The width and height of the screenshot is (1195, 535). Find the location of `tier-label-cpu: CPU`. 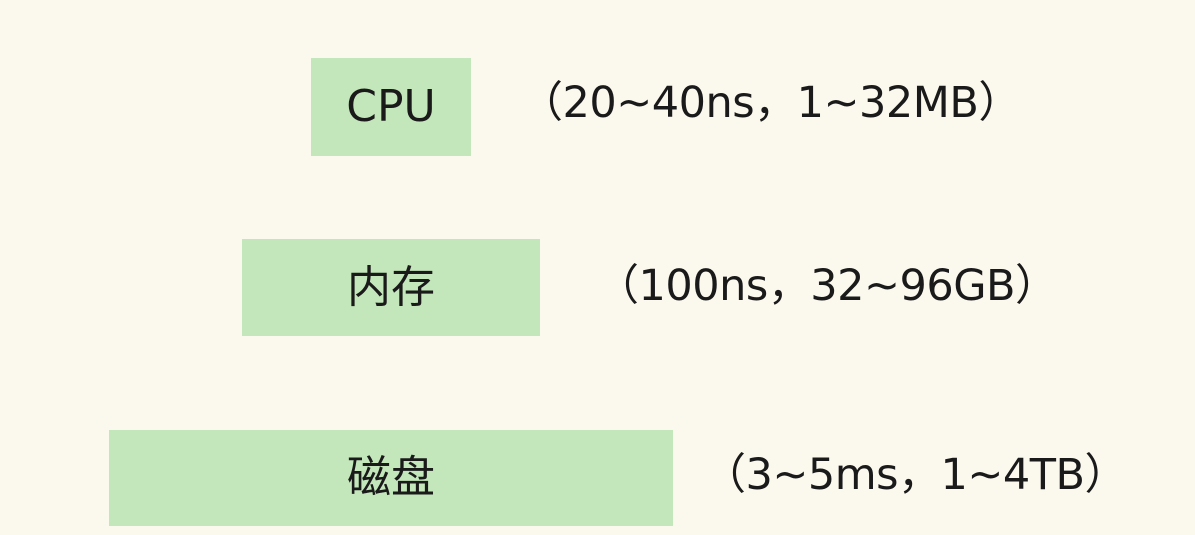

tier-label-cpu: CPU is located at coordinates (391, 106).